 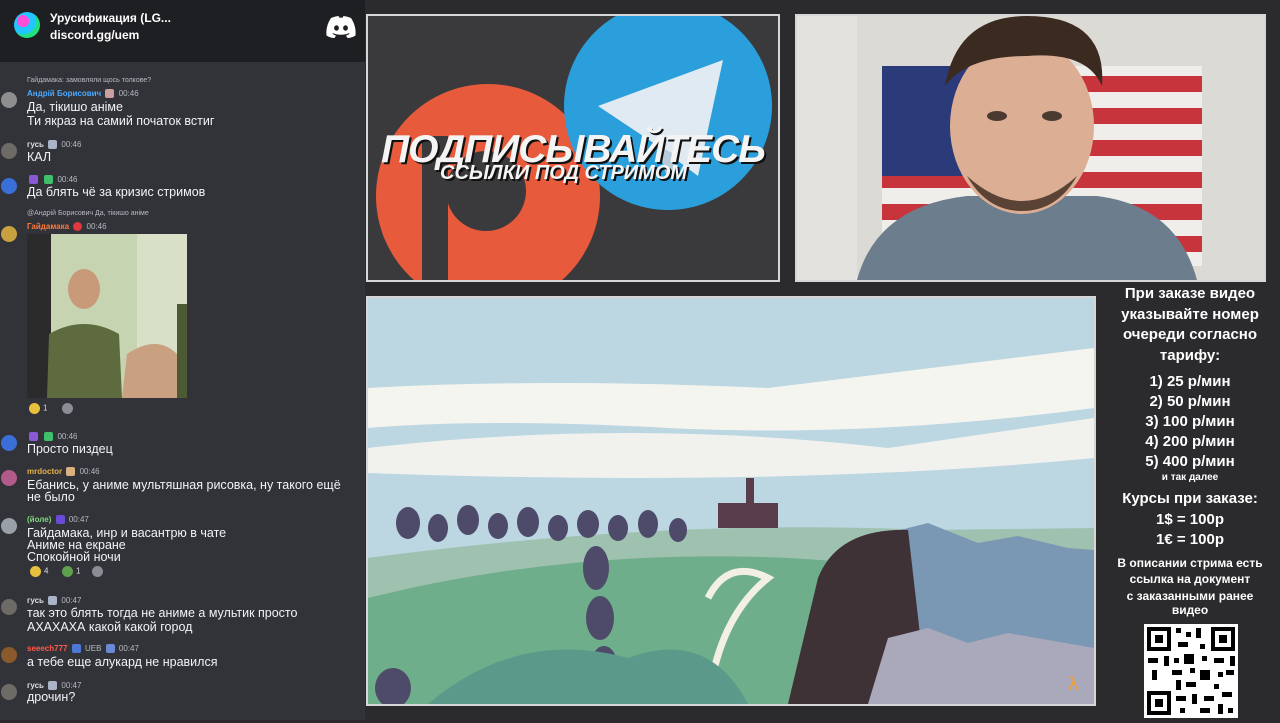 I want to click on qr-code-icon, so click(x=1191, y=671).